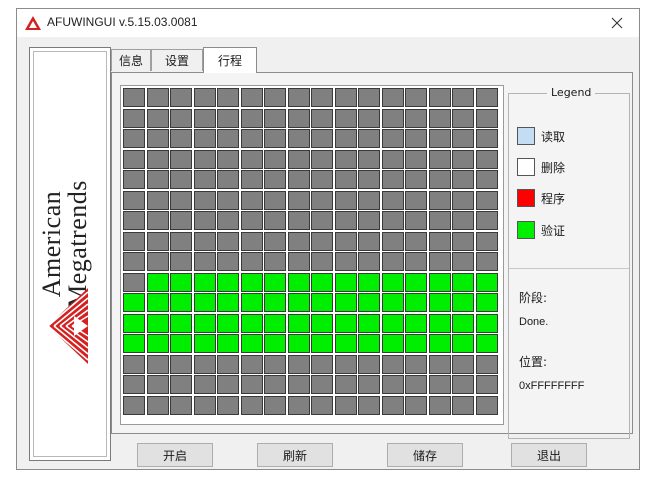 This screenshot has height=482, width=660. What do you see at coordinates (533, 362) in the screenshot?
I see `position-label: 位置:` at bounding box center [533, 362].